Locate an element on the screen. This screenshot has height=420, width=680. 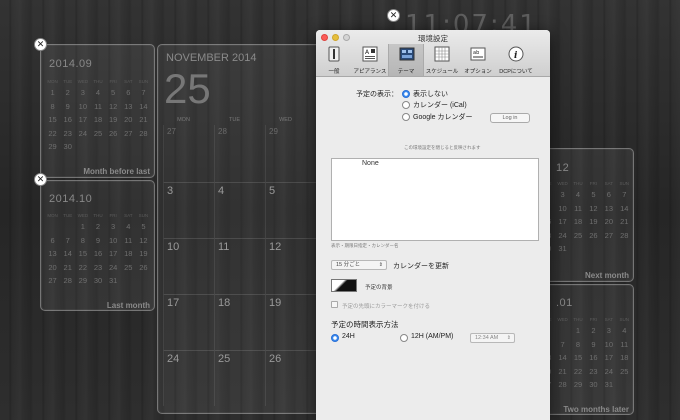
time-example-select: 12:34 AM ⇕ is located at coordinates (492, 338).